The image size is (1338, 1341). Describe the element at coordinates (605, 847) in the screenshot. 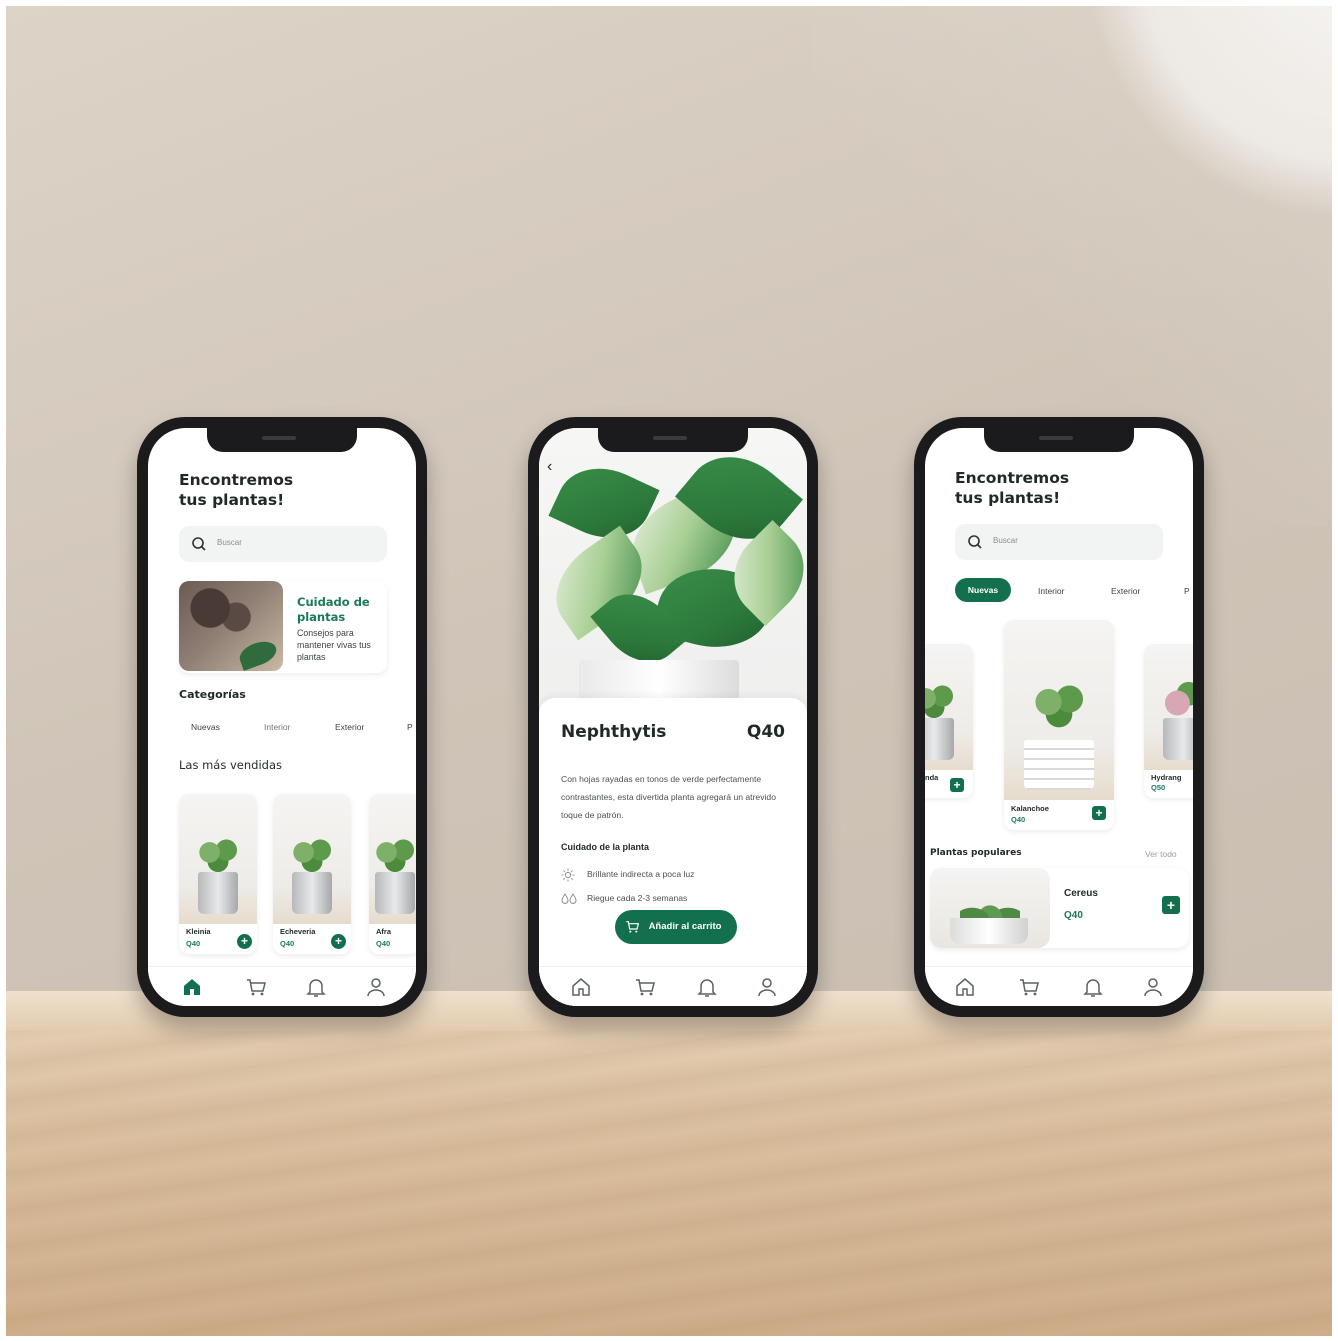

I see `care-heading: Cuidado de la planta` at that location.